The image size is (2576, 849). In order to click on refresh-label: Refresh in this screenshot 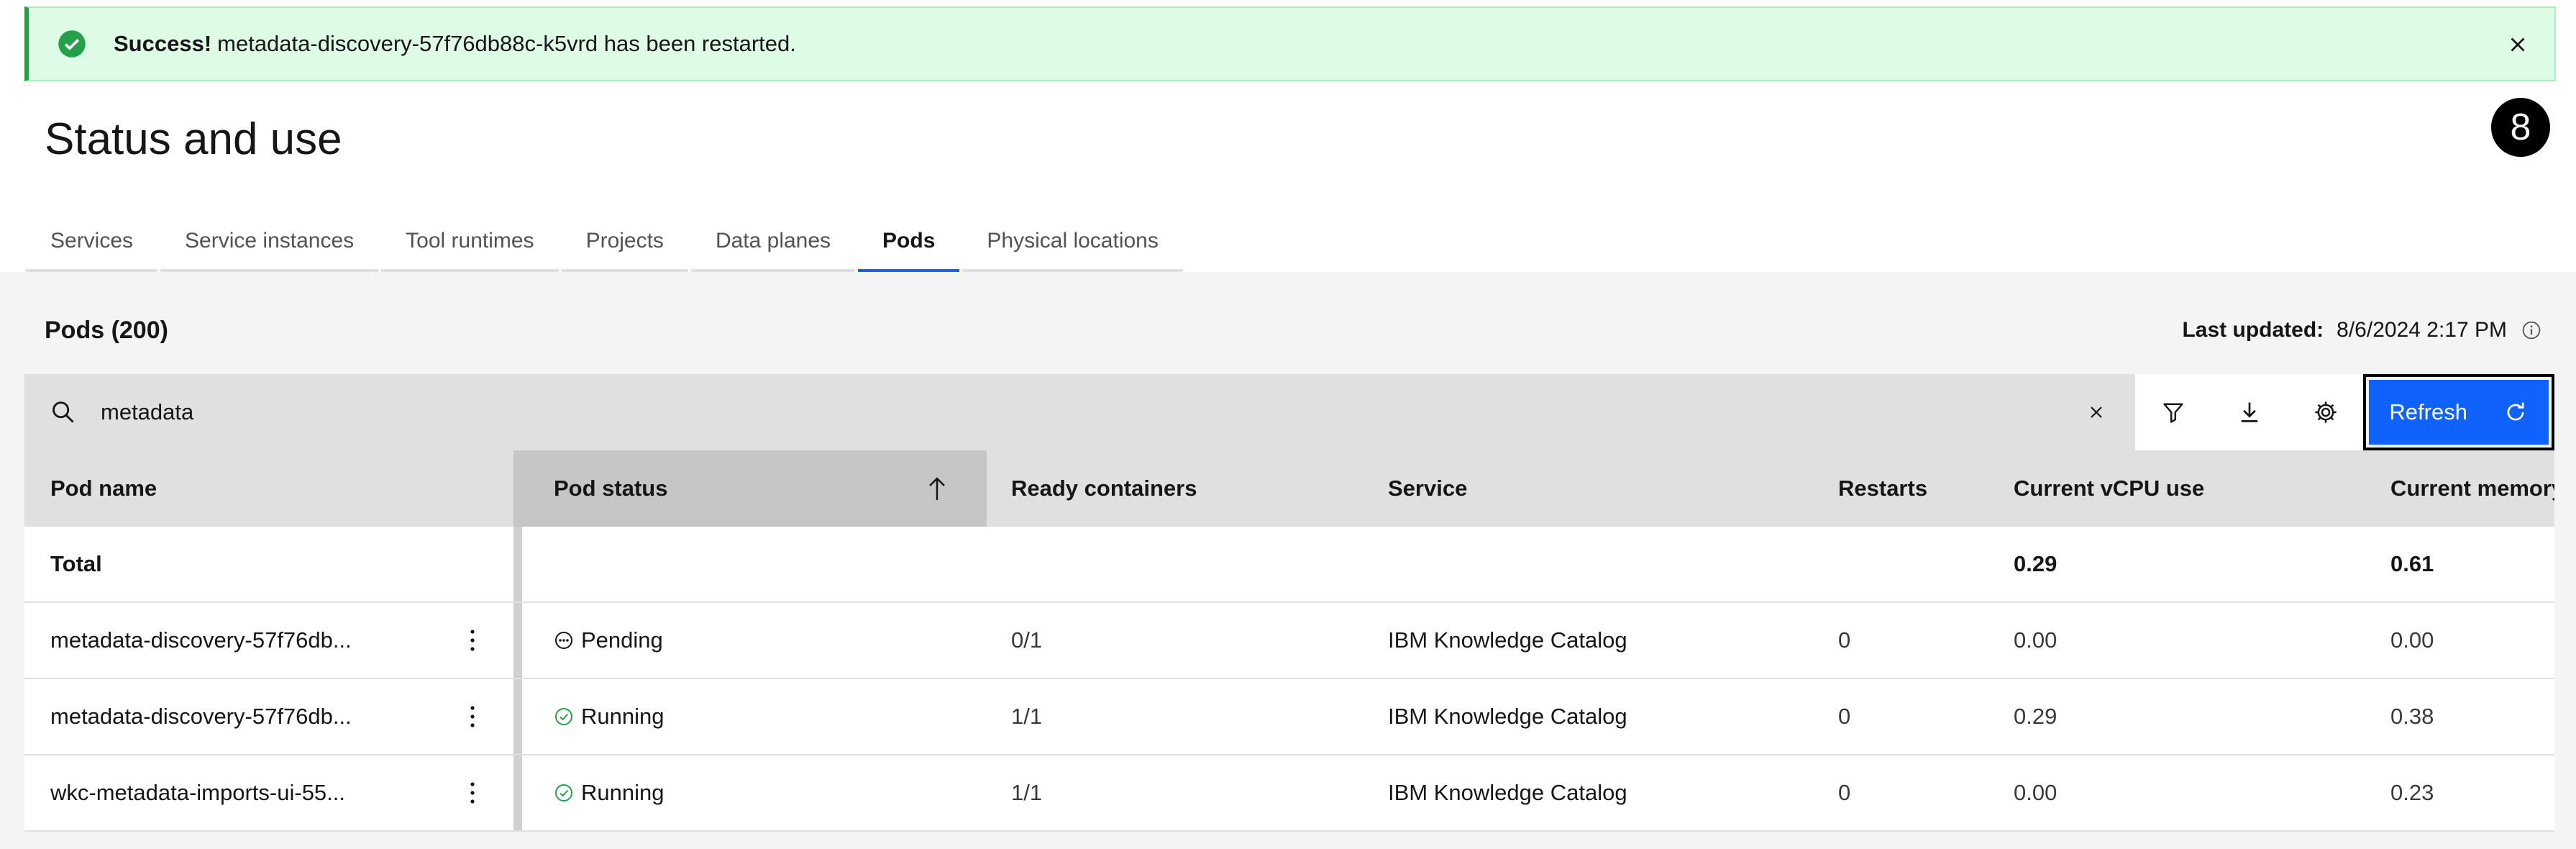, I will do `click(2428, 412)`.